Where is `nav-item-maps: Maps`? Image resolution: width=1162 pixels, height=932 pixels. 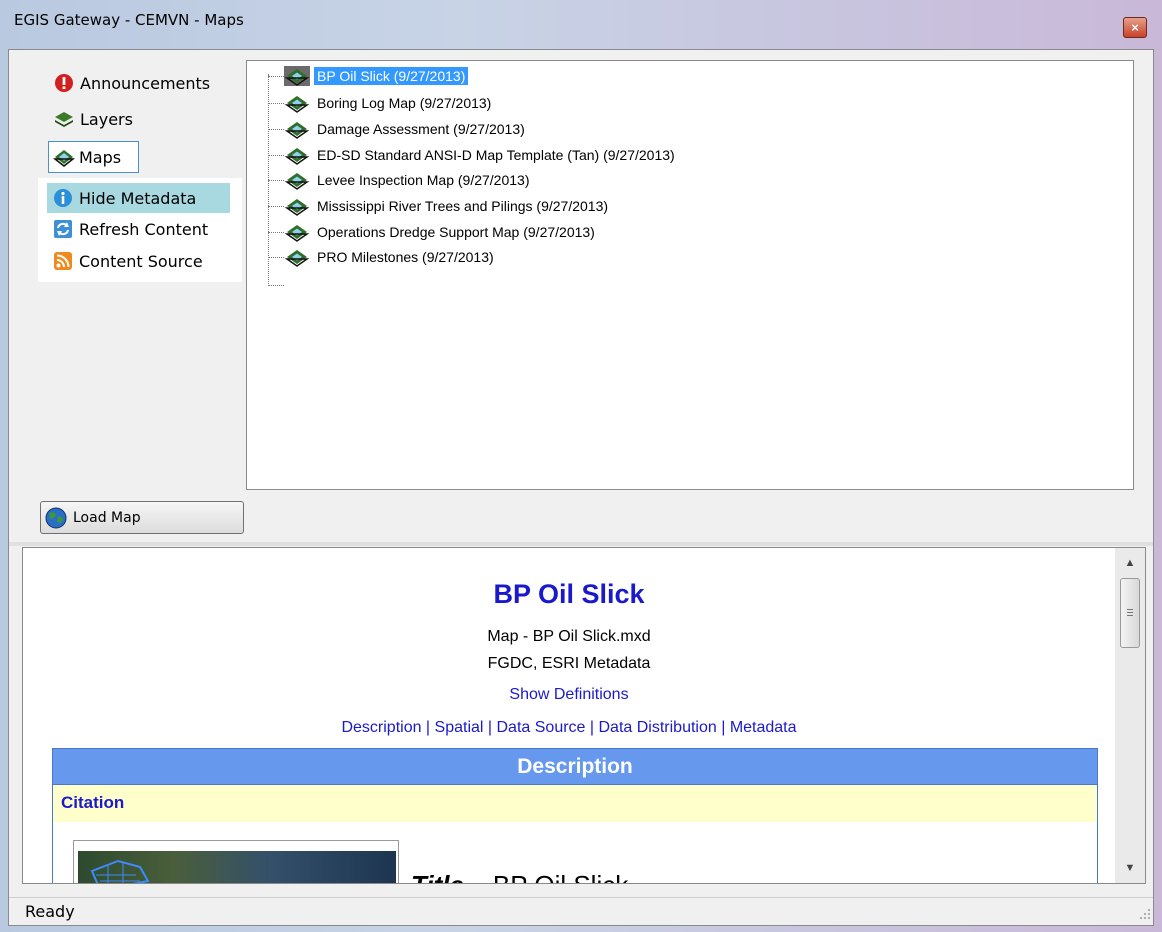
nav-item-maps: Maps is located at coordinates (93, 157).